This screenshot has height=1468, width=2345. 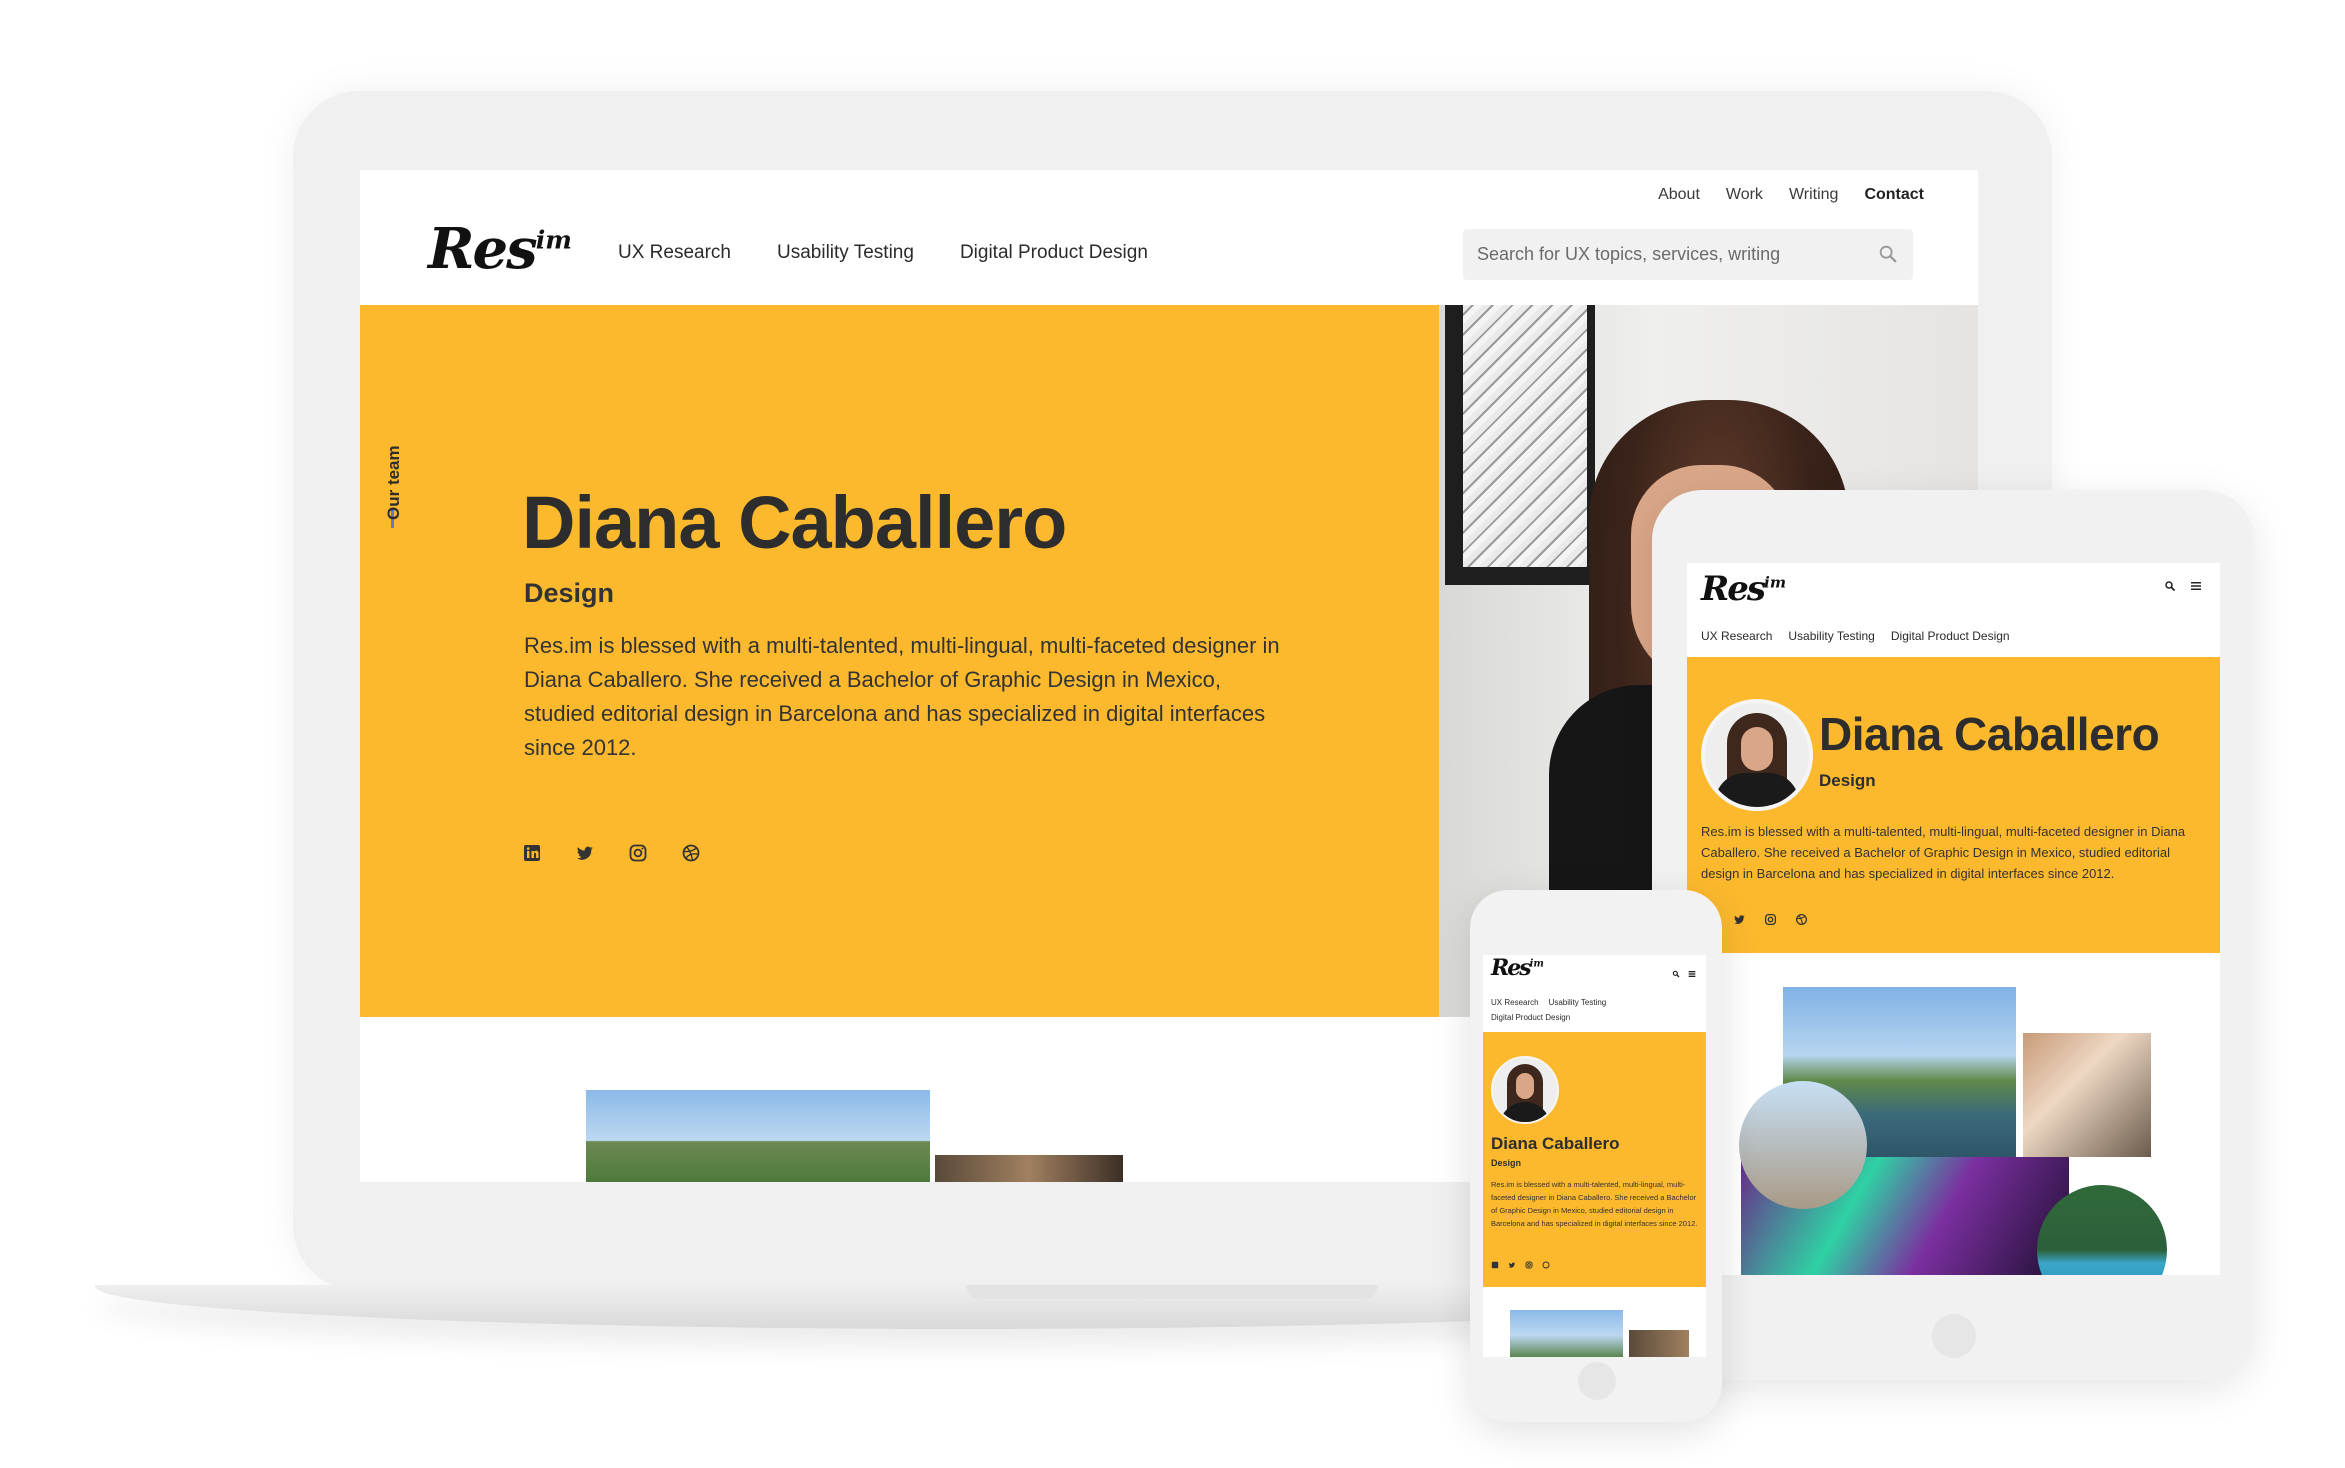 I want to click on section-label-text: Our team, so click(x=393, y=482).